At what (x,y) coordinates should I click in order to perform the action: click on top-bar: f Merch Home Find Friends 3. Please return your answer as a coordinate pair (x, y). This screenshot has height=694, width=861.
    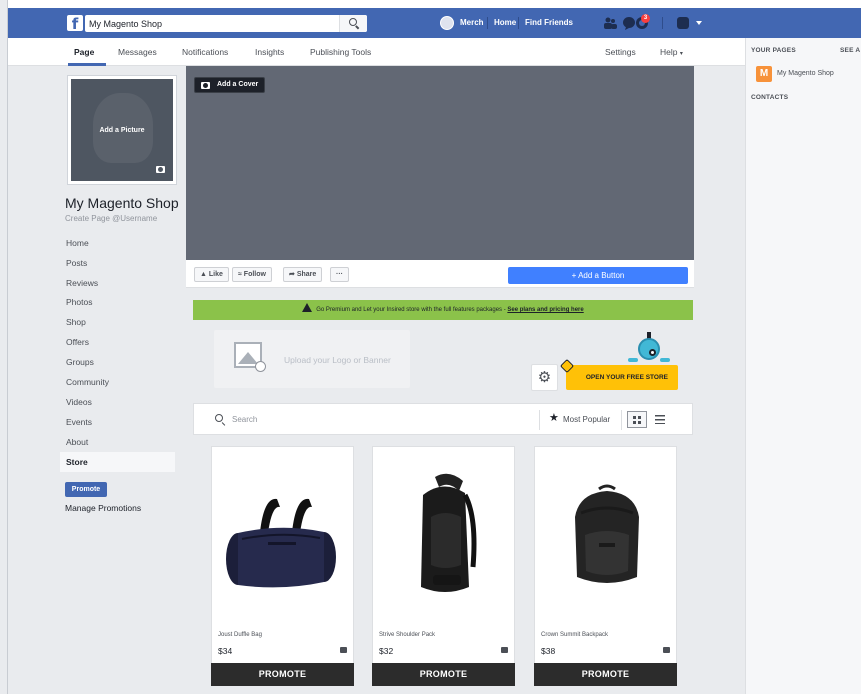
    Looking at the image, I should click on (434, 23).